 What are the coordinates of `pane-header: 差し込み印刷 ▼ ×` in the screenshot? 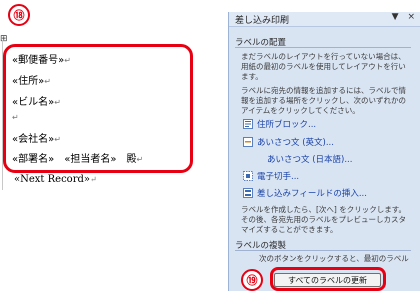 It's located at (324, 19).